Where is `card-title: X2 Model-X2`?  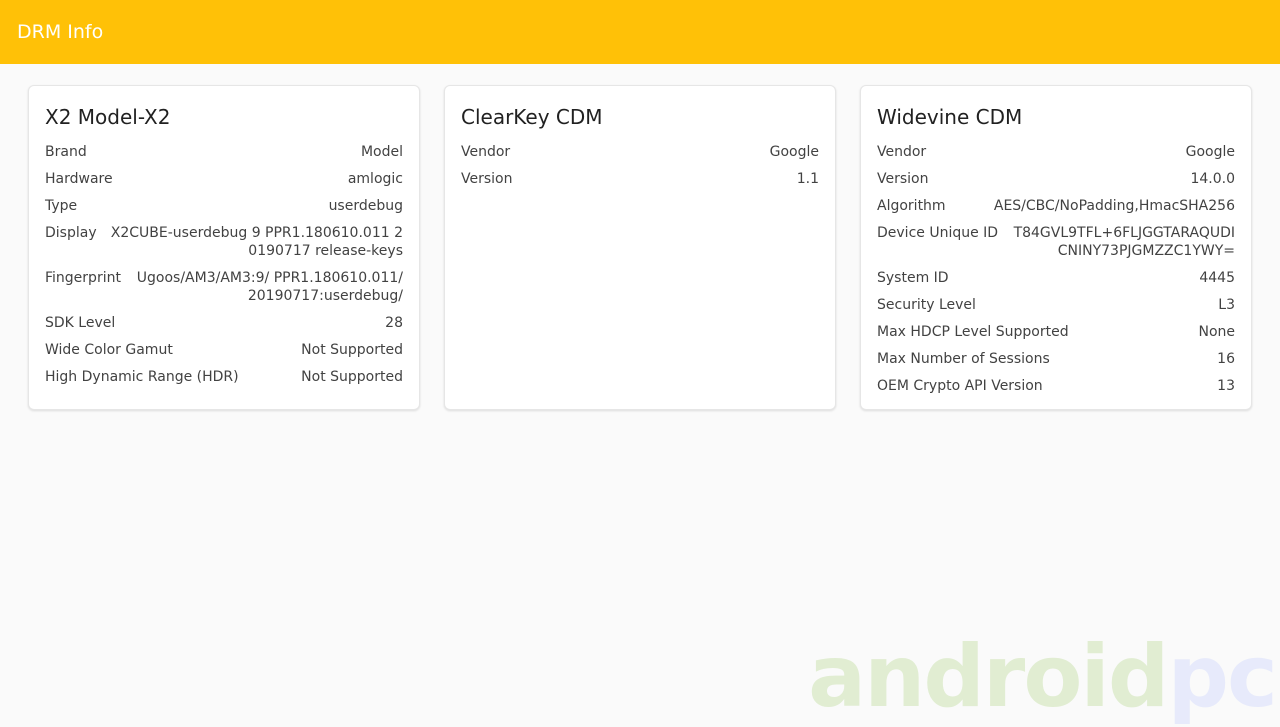
card-title: X2 Model-X2 is located at coordinates (224, 117).